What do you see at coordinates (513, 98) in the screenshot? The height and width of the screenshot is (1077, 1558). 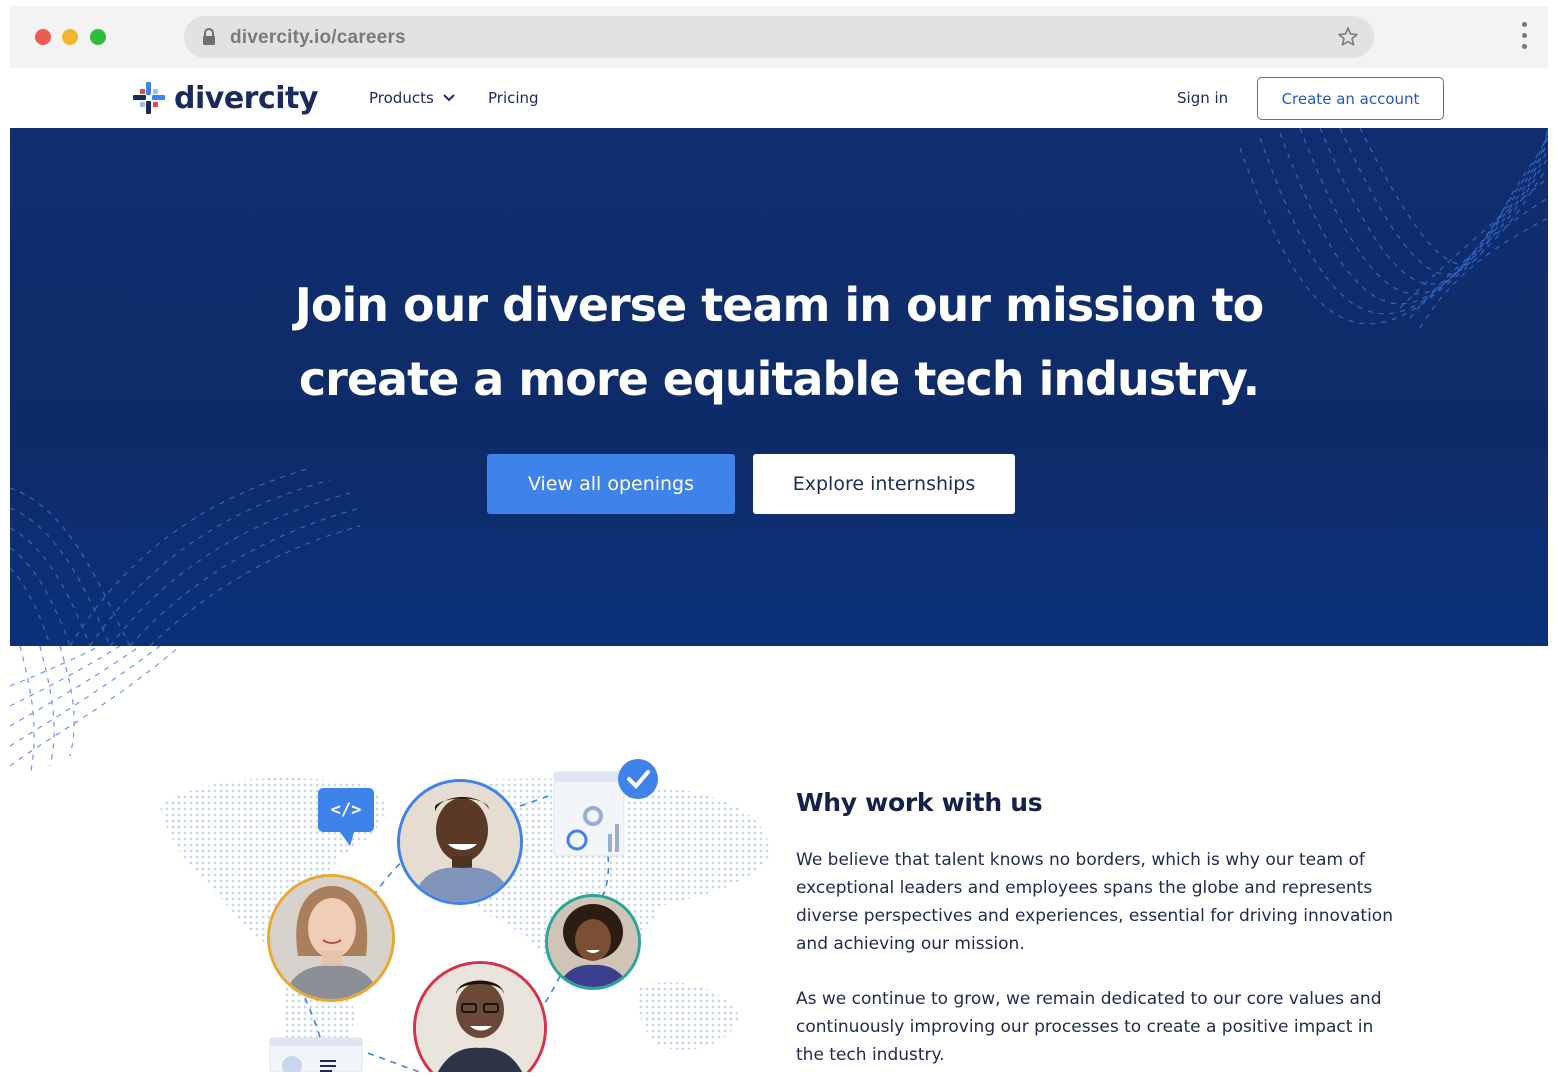 I see `nav-pricing-link: Pricing` at bounding box center [513, 98].